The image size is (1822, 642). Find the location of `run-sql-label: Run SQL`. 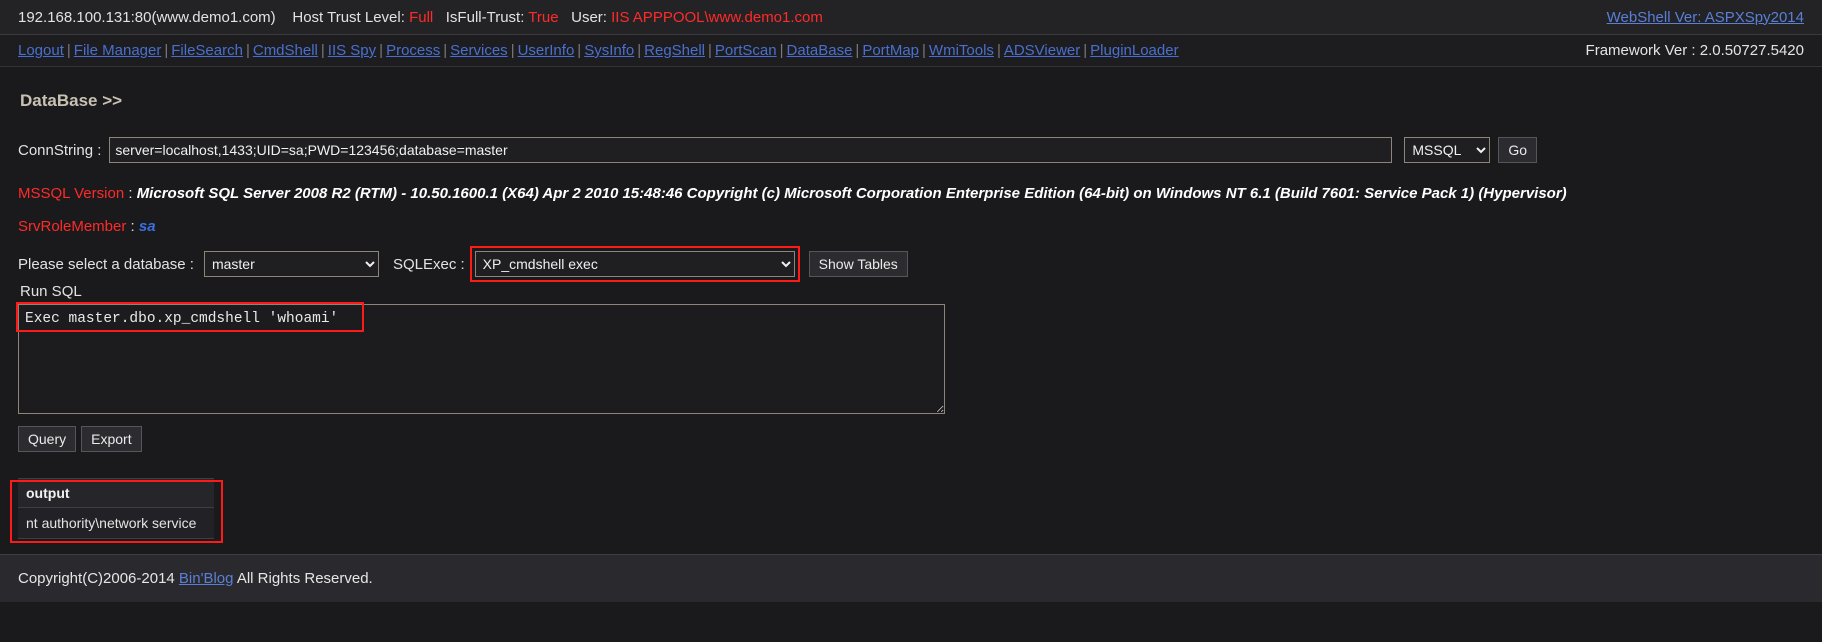

run-sql-label: Run SQL is located at coordinates (51, 291).